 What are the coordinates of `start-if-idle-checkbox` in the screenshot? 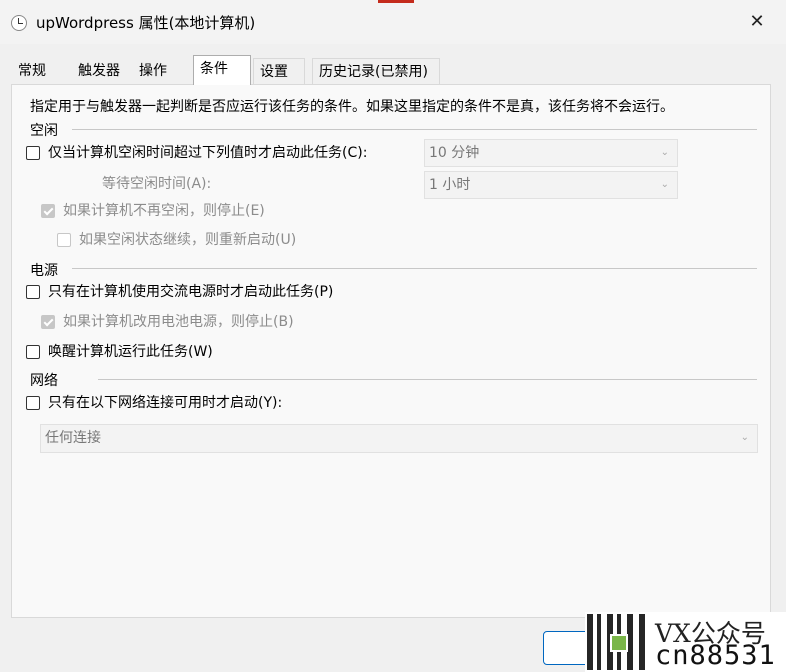 It's located at (33, 153).